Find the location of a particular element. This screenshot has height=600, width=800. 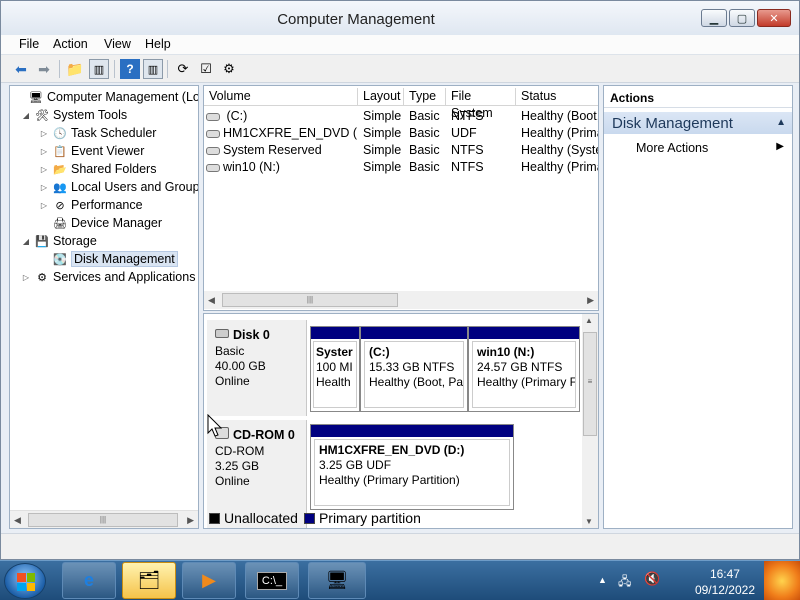

clock: 16:47 09/12/2022 is located at coordinates (725, 582).